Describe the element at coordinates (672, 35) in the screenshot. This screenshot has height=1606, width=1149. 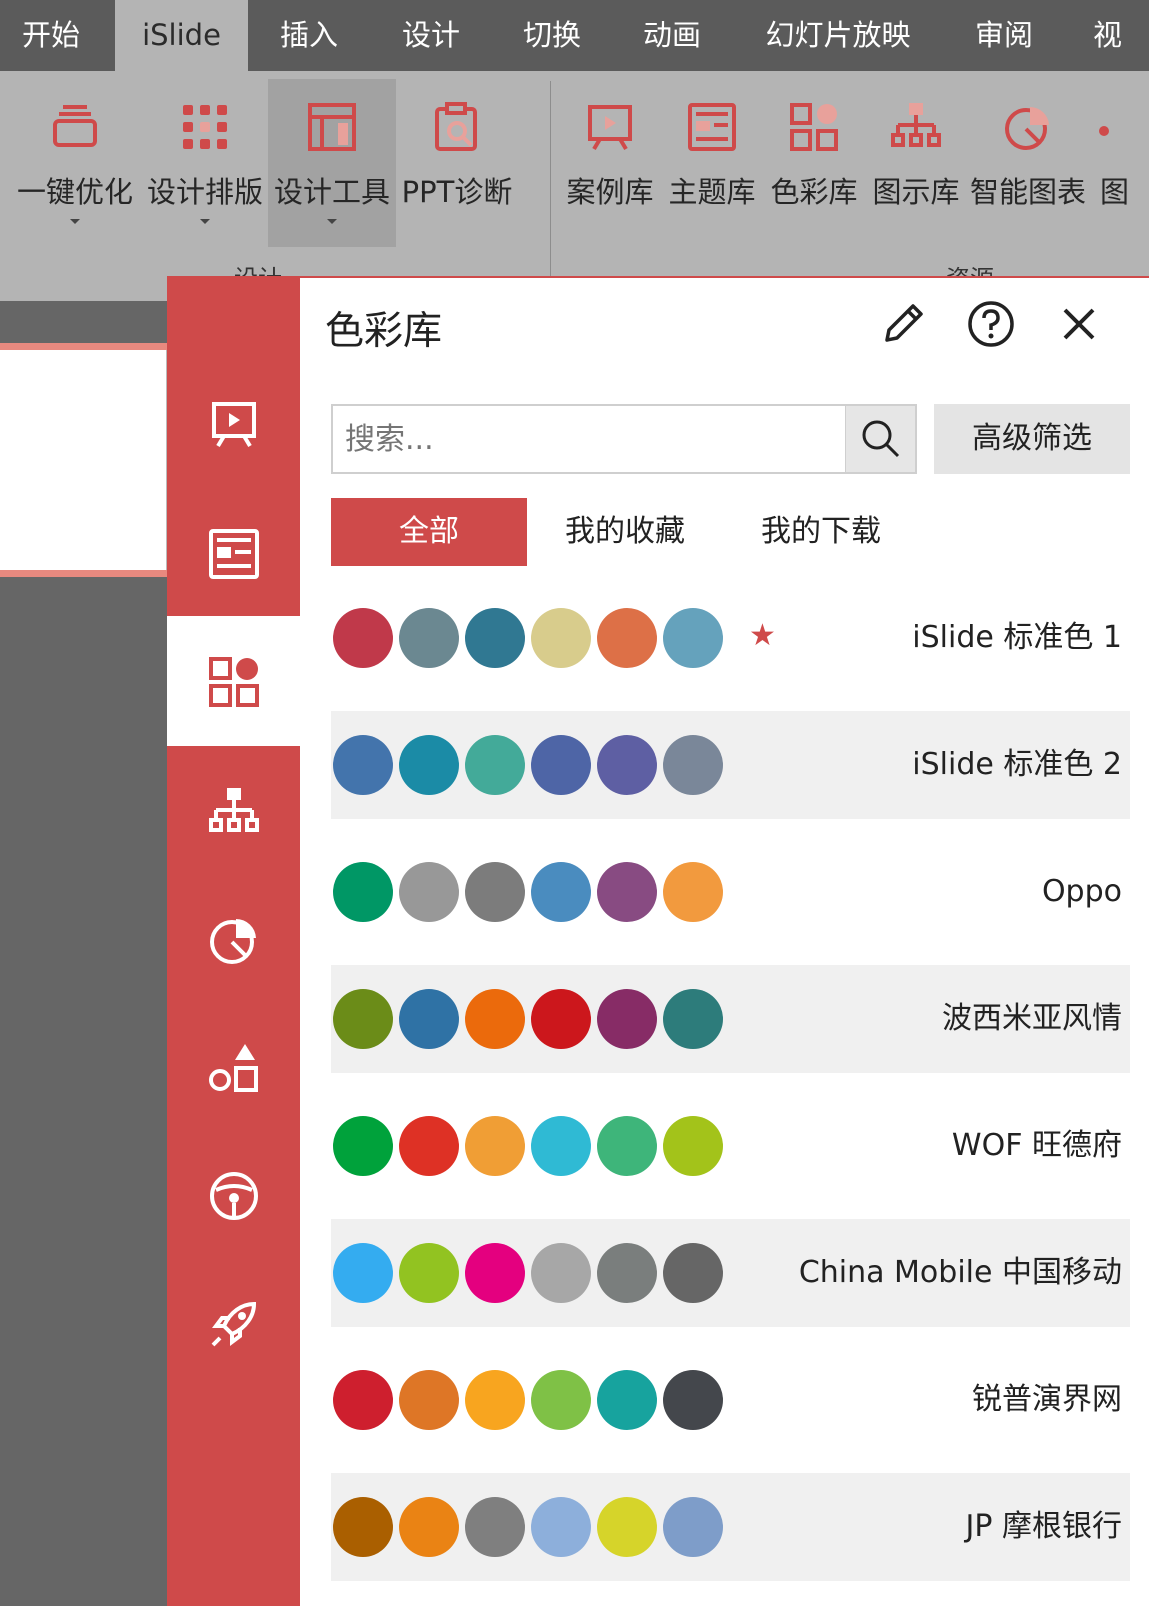
I see `tab-animations: 动画` at that location.